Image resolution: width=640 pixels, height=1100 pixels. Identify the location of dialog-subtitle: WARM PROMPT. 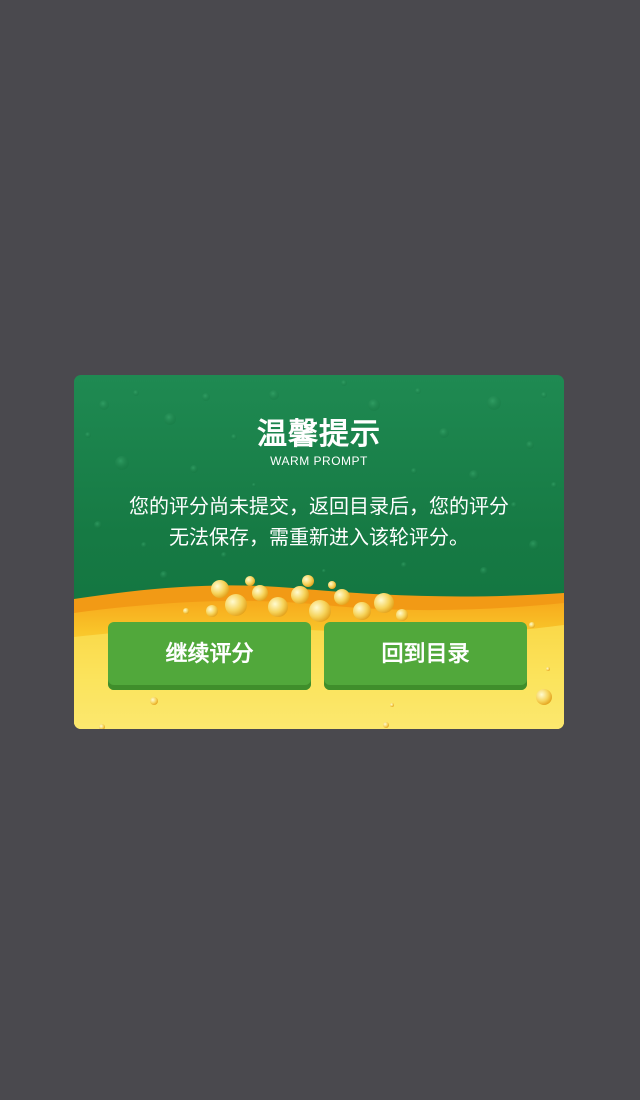
(319, 461).